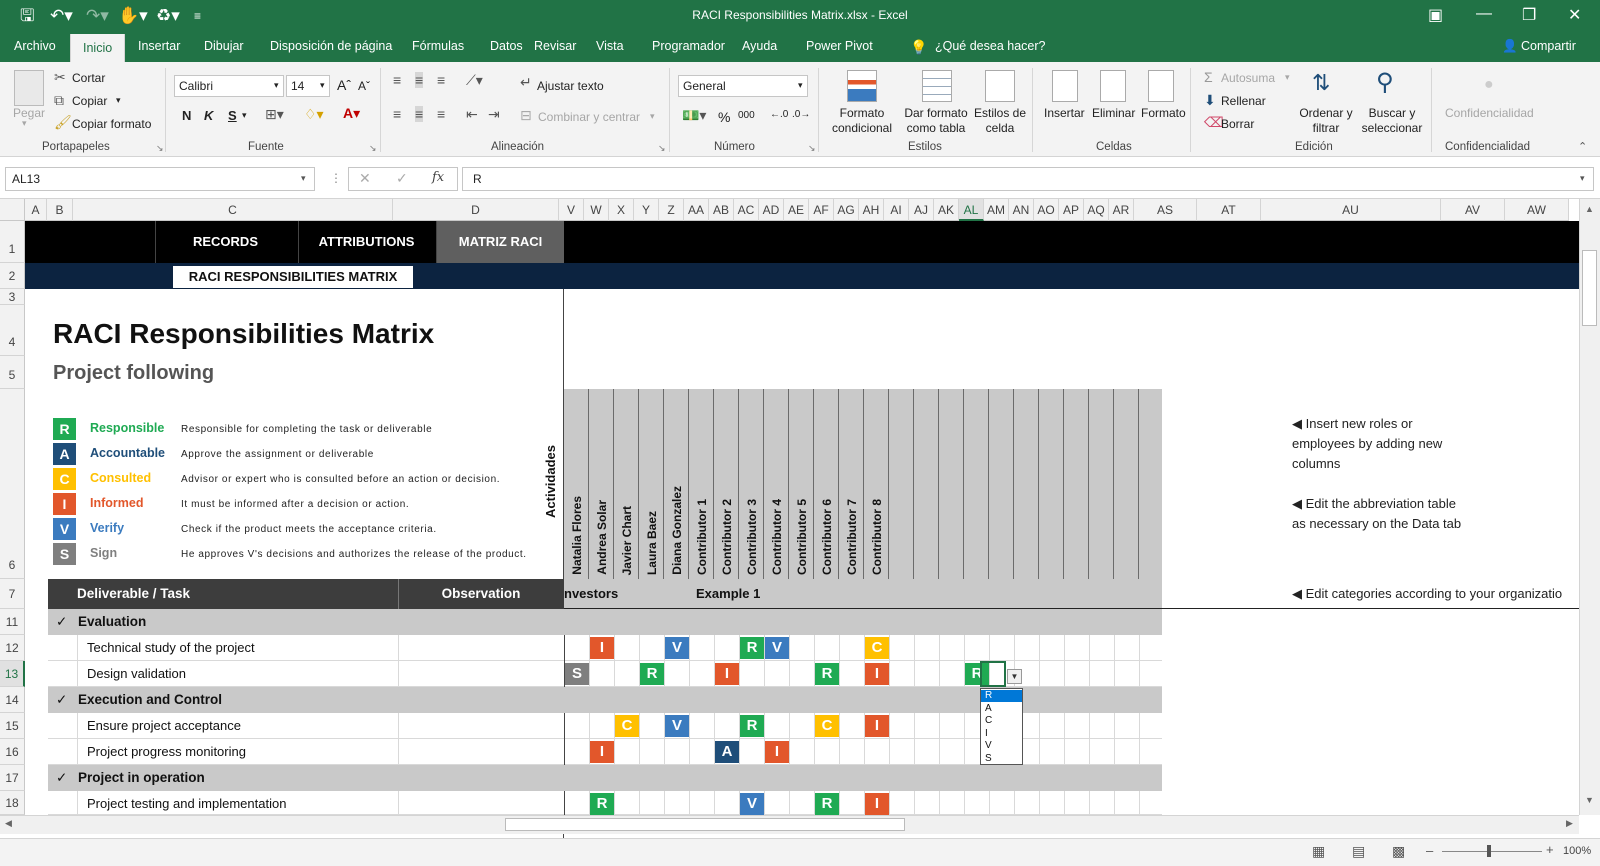 Image resolution: width=1600 pixels, height=866 pixels. What do you see at coordinates (651, 484) in the screenshot?
I see `person-column-3: Laura Baez` at bounding box center [651, 484].